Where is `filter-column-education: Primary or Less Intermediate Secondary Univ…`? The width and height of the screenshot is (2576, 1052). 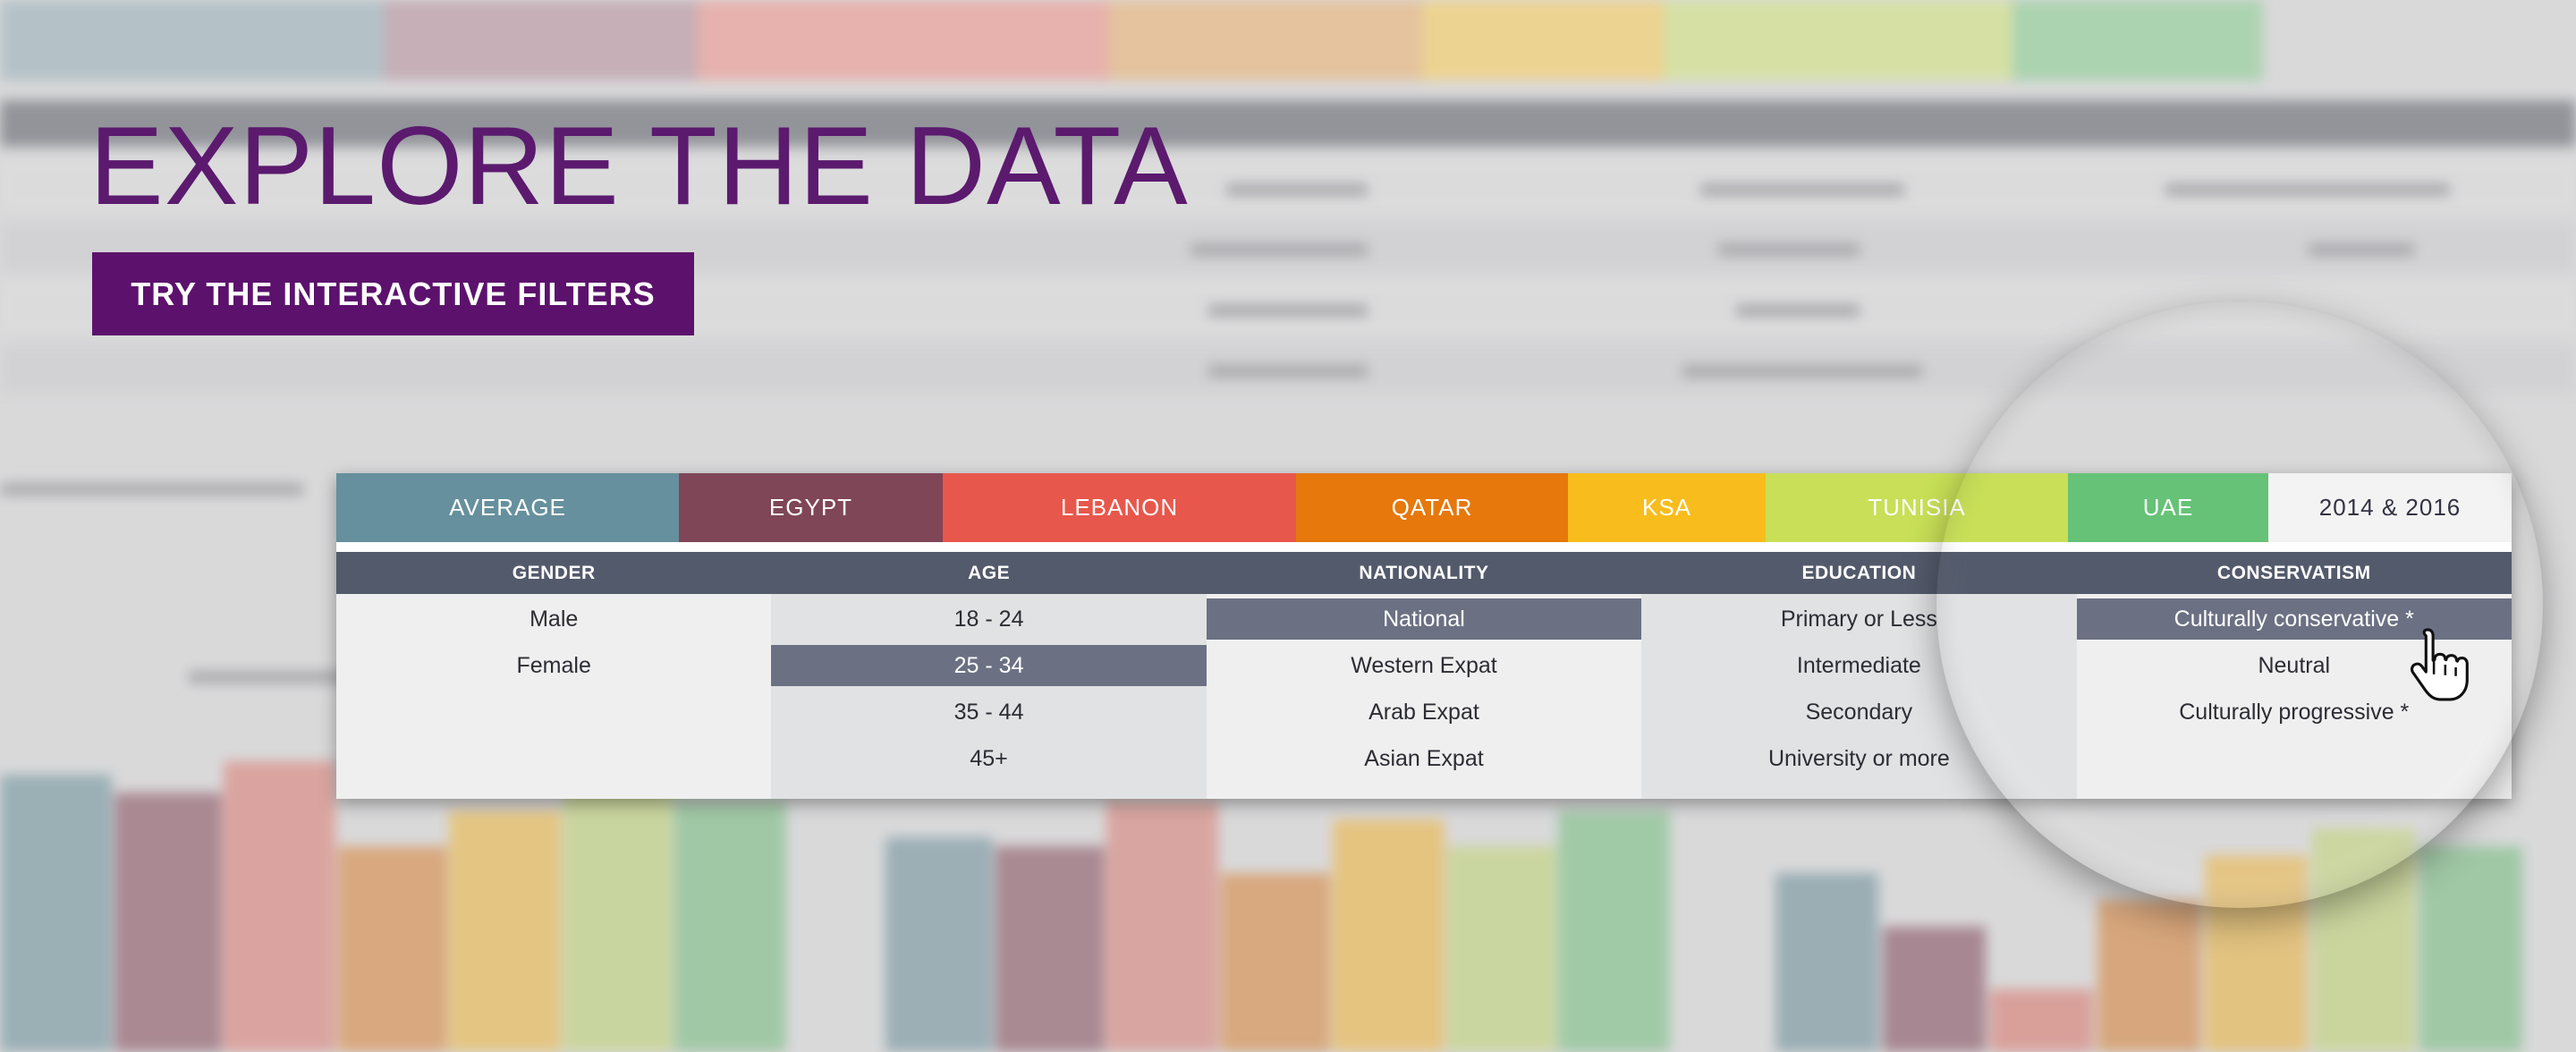
filter-column-education: Primary or Less Intermediate Secondary Univ… is located at coordinates (1859, 696).